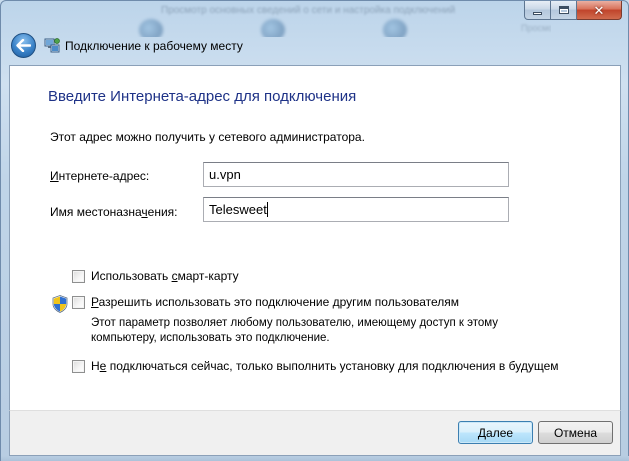  What do you see at coordinates (208, 276) in the screenshot?
I see `smartcard-label-end: март-карту` at bounding box center [208, 276].